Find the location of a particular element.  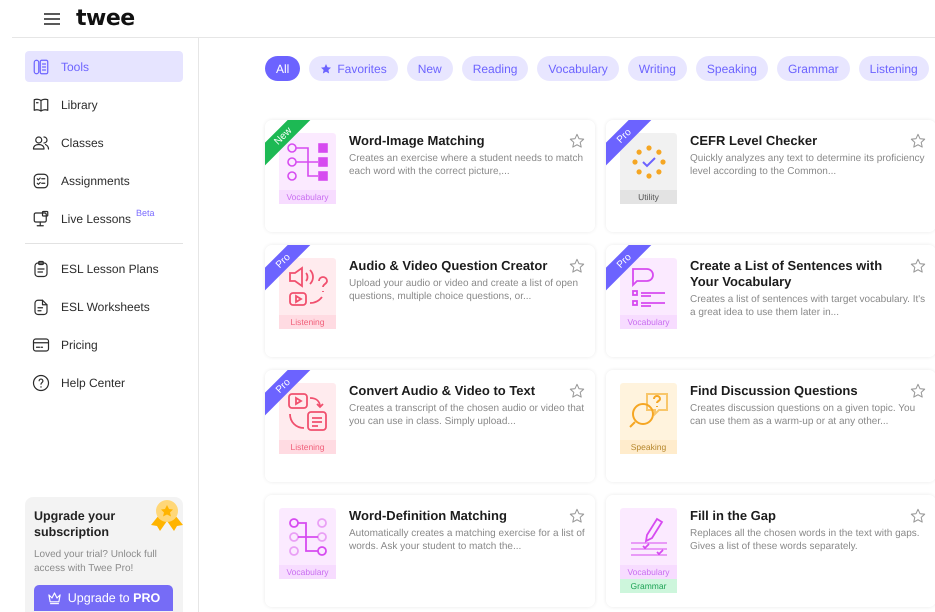

tool-card: Listening Audio & Video Question Creator Upload your audio or video and create a list of open questions, multiple choice questions, or... Pro is located at coordinates (430, 301).